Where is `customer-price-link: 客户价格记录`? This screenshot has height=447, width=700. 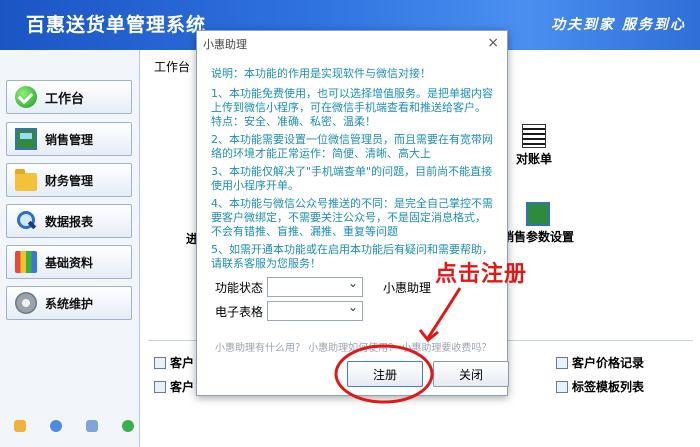 customer-price-link: 客户价格记录 is located at coordinates (600, 362).